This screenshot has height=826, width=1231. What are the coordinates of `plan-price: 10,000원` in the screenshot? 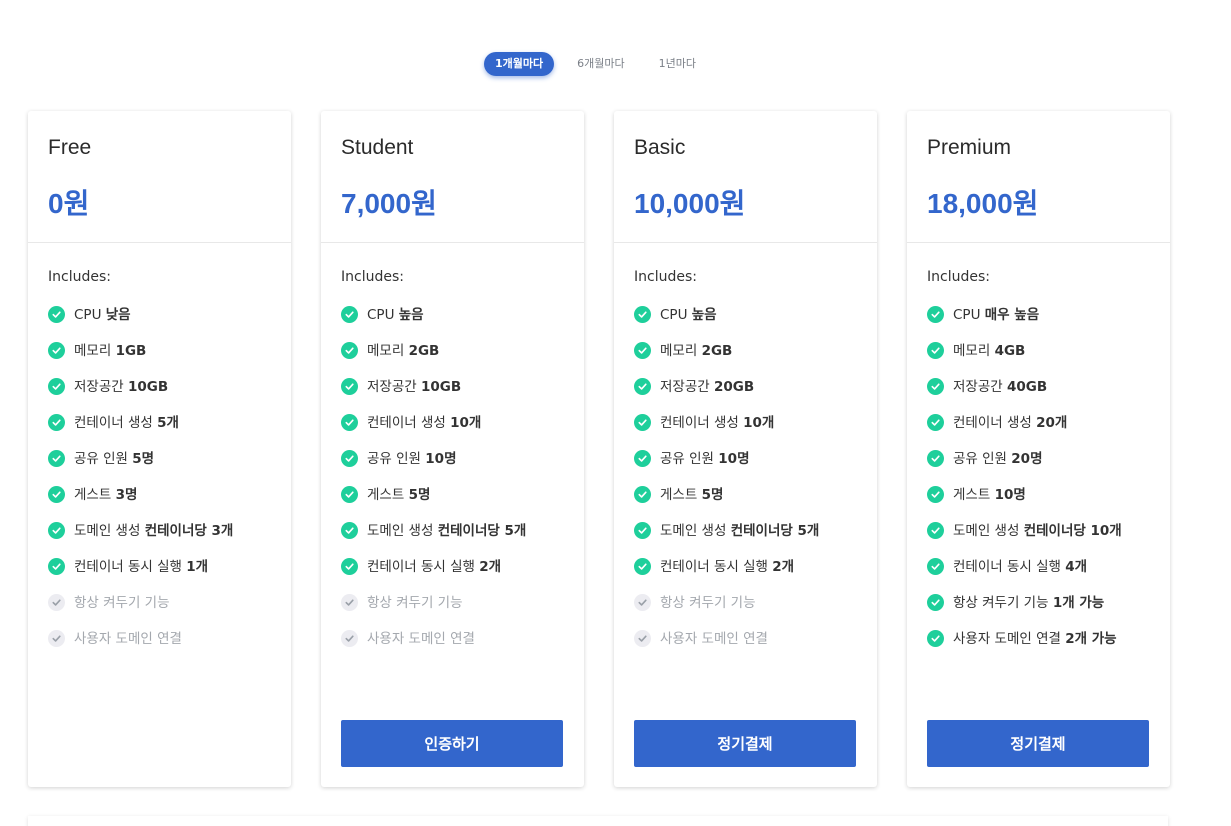 It's located at (690, 203).